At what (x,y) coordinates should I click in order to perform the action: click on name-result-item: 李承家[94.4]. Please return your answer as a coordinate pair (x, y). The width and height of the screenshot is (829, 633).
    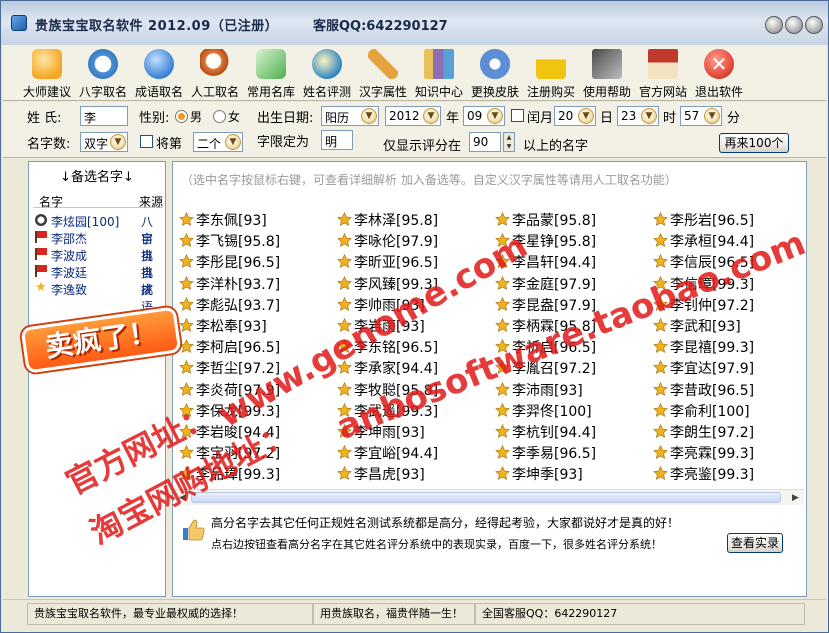
    Looking at the image, I should click on (387, 368).